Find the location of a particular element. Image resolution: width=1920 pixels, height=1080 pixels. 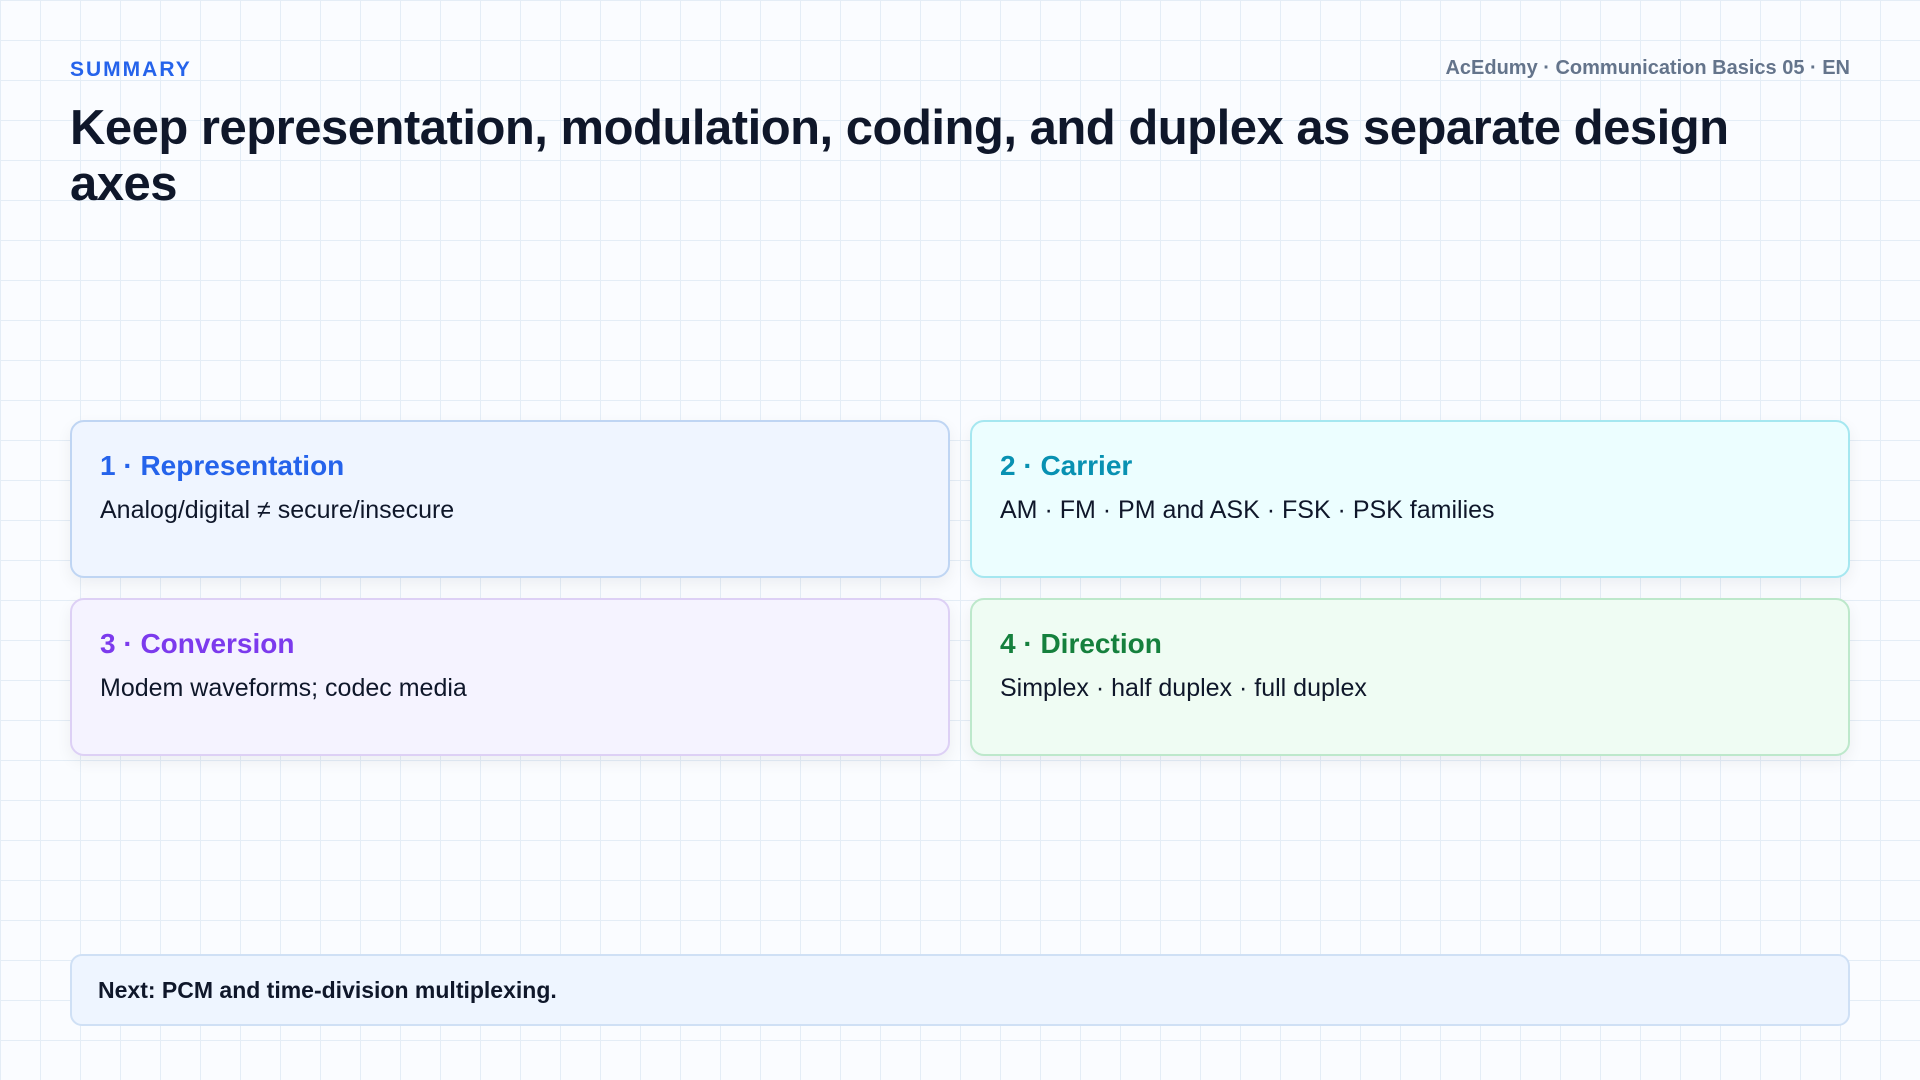

card-title: 3 · Conversion is located at coordinates (197, 643).